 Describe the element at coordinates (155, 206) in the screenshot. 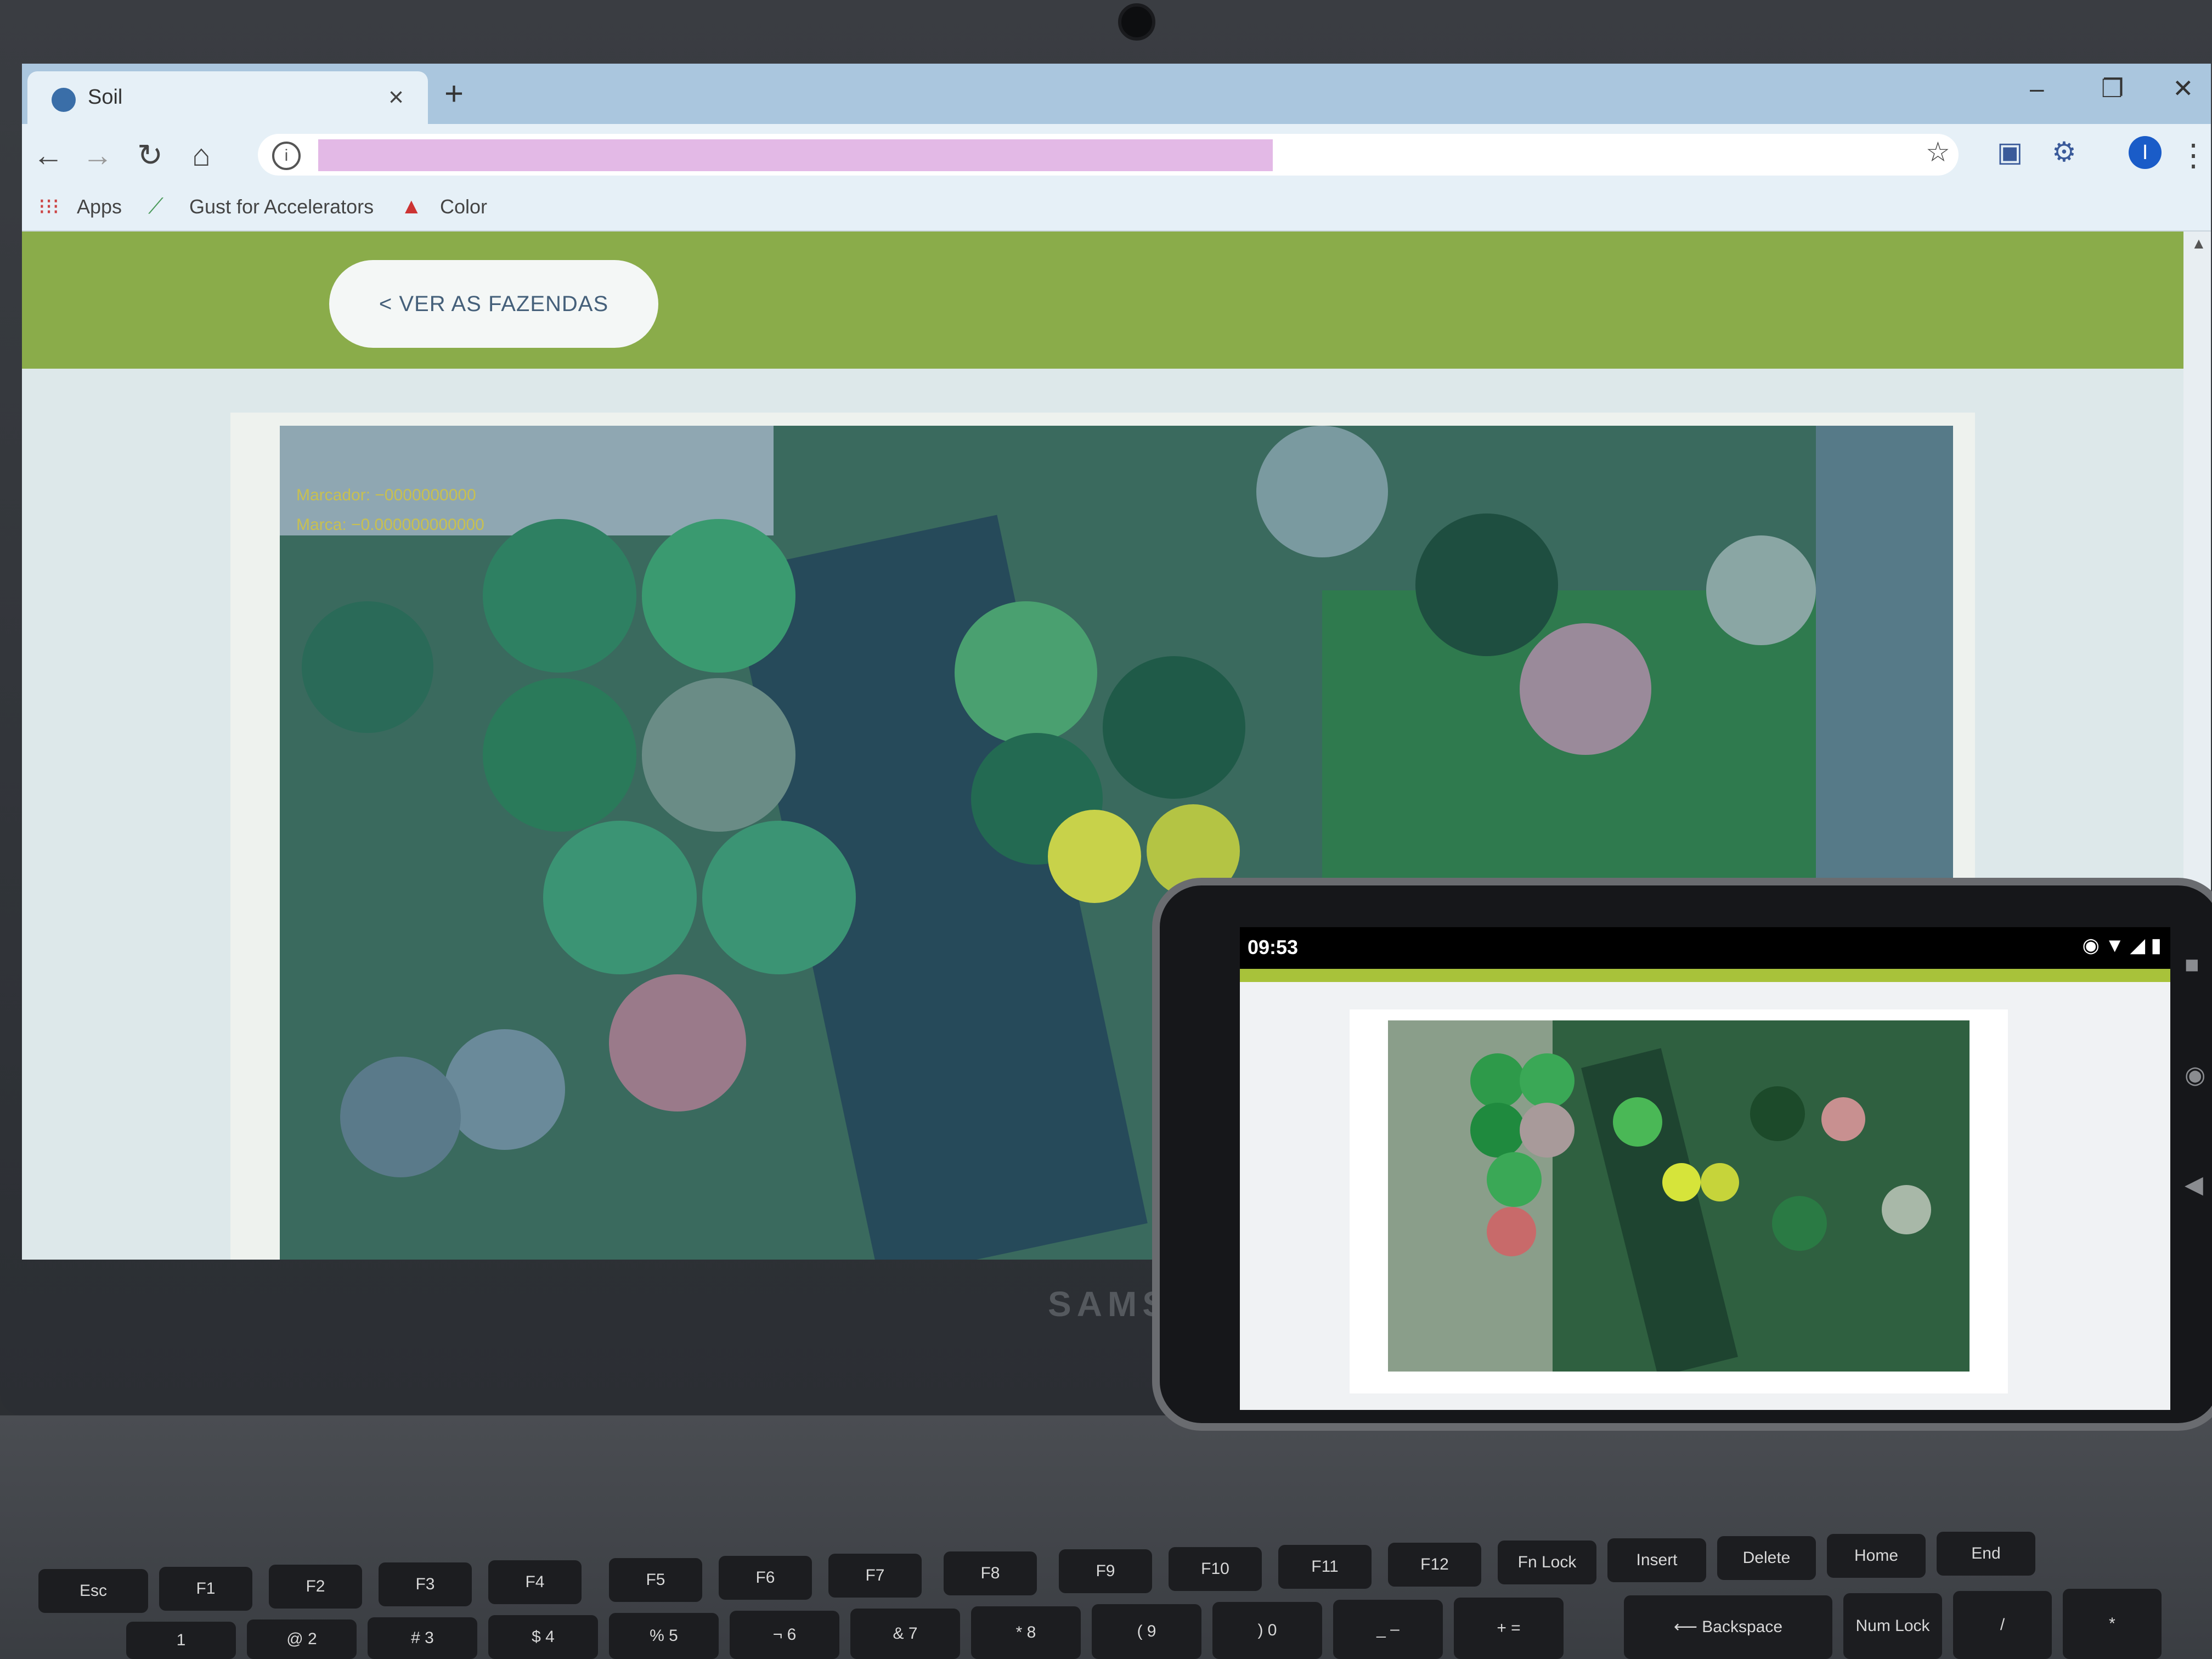

I see `gust-icon: ⟋` at that location.